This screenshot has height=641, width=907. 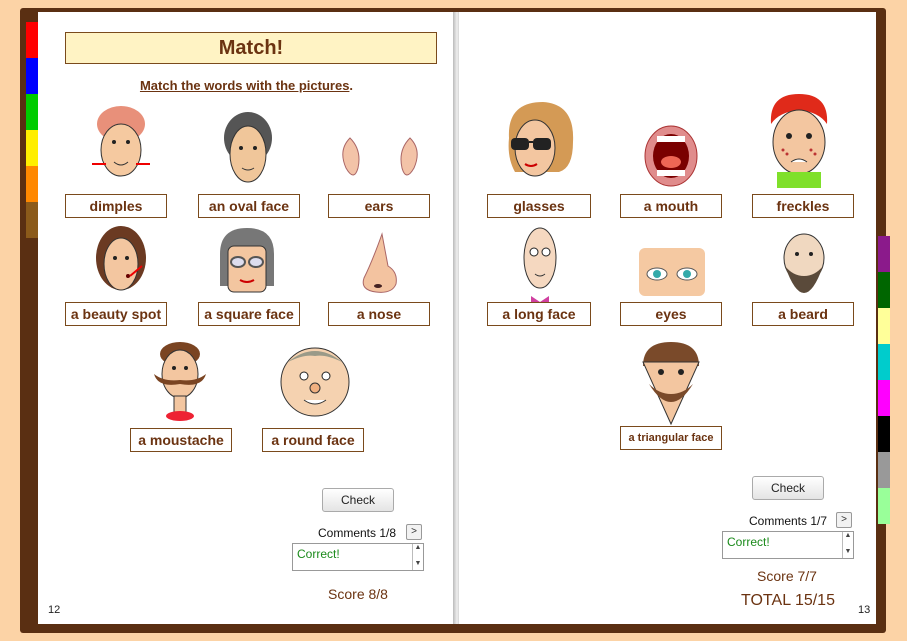 I want to click on page-title: Match!, so click(x=251, y=48).